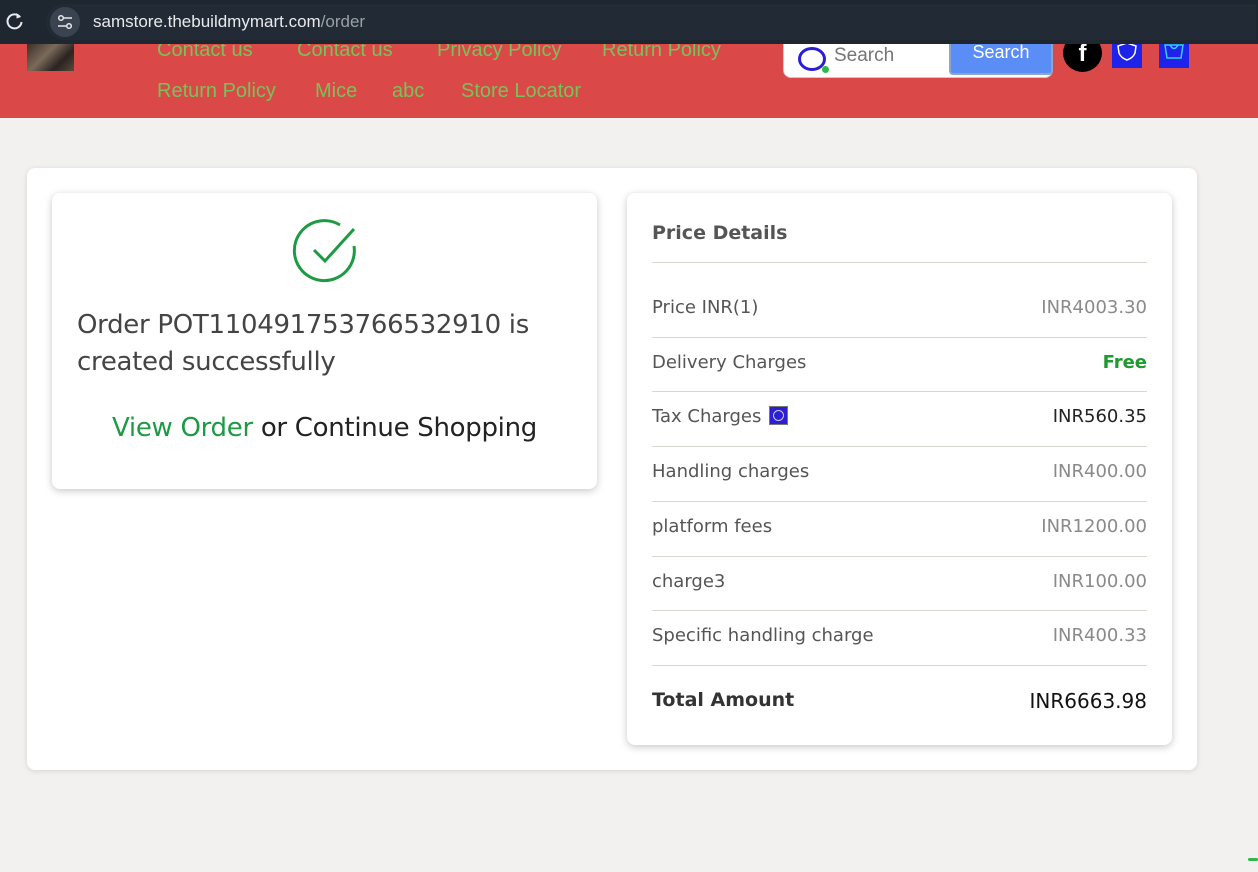  Describe the element at coordinates (707, 416) in the screenshot. I see `tax-charges-label: Tax Charges` at that location.